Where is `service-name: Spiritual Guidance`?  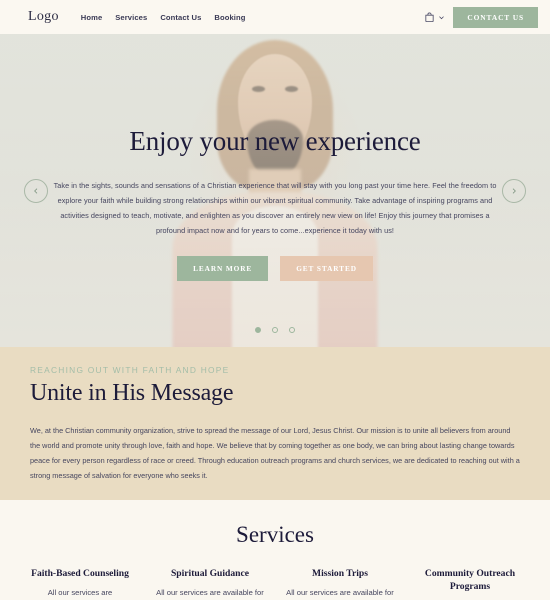 service-name: Spiritual Guidance is located at coordinates (210, 573).